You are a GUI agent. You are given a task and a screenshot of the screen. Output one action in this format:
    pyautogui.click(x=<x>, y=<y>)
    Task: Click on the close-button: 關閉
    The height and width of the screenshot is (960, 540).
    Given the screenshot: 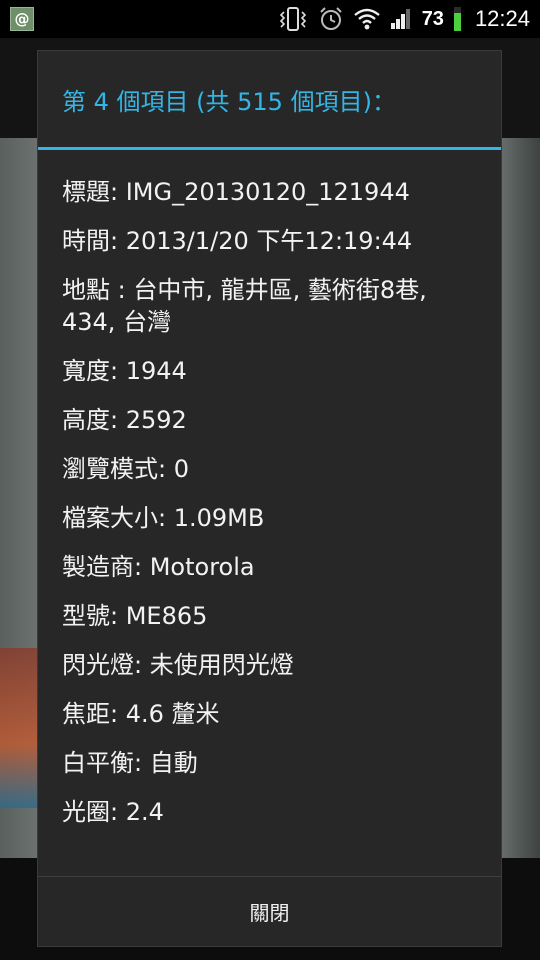 What is the action you would take?
    pyautogui.click(x=269, y=911)
    